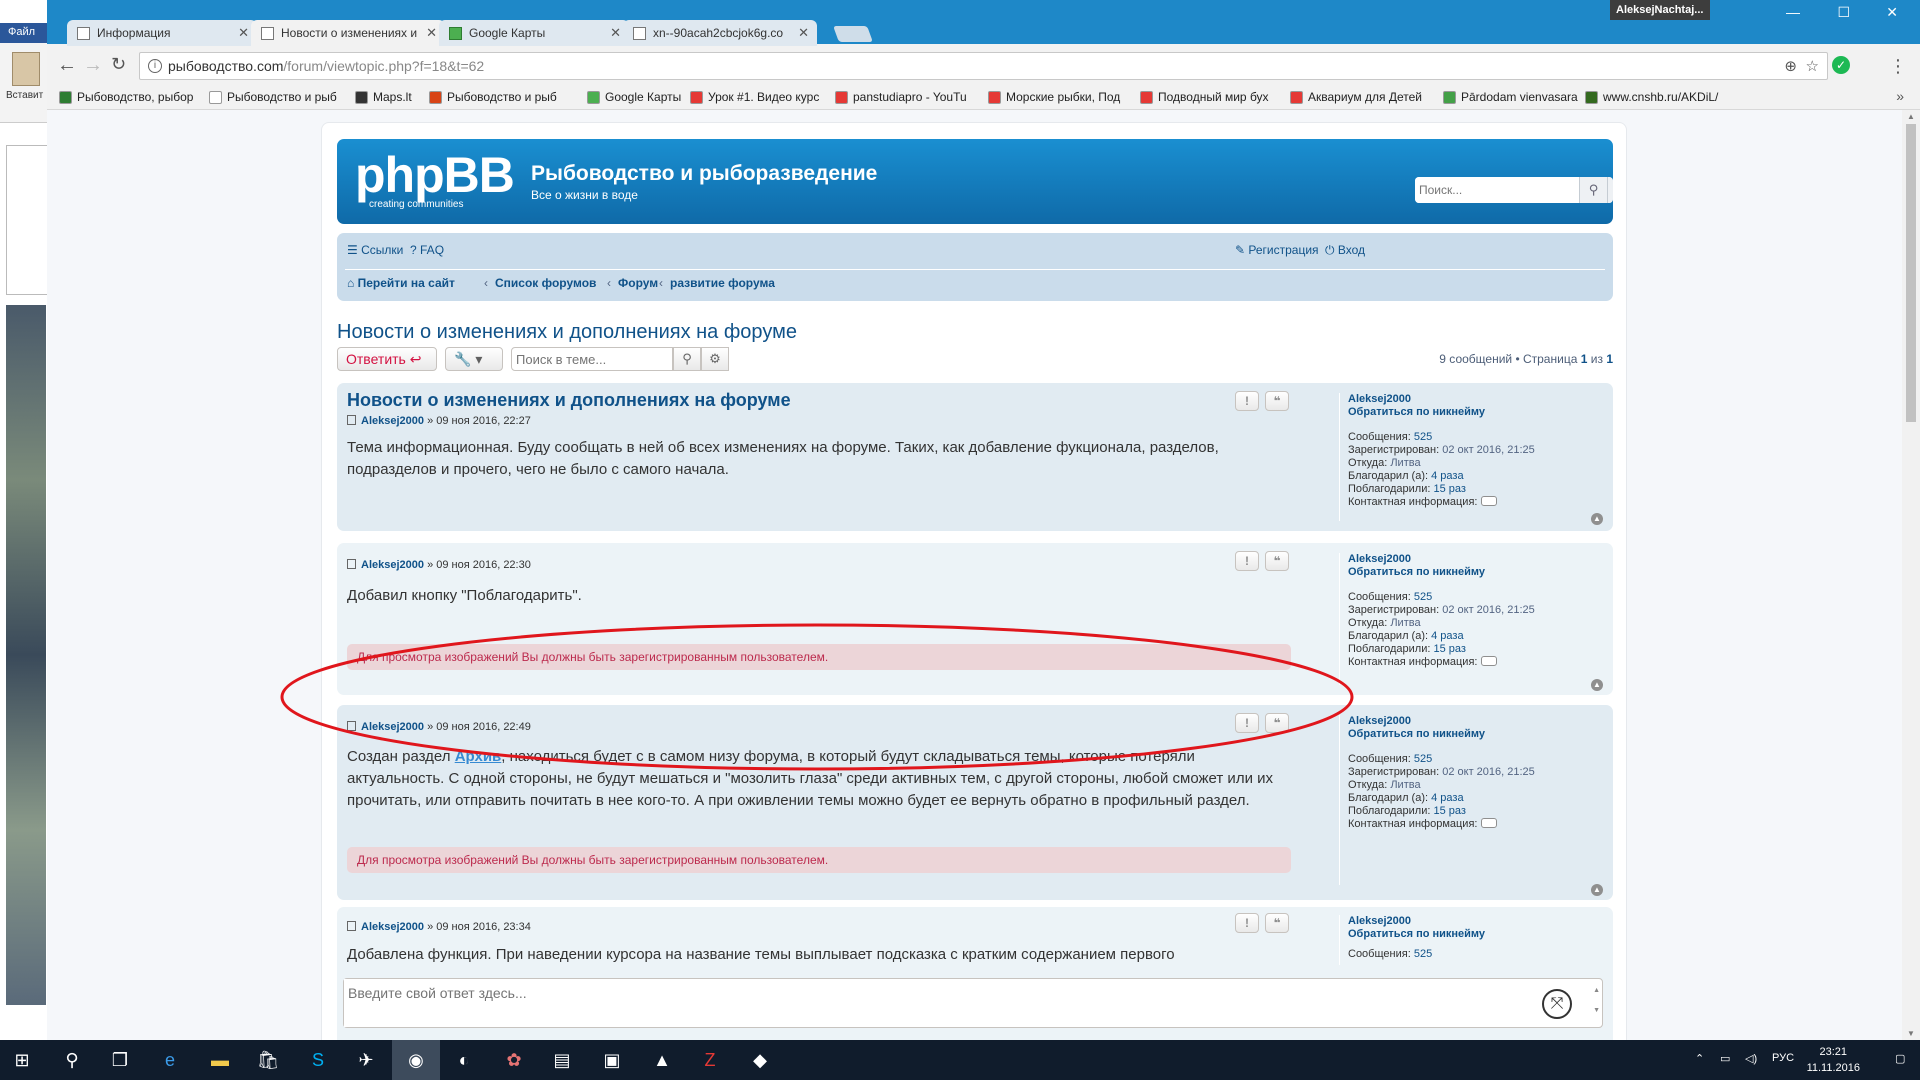 This screenshot has height=1080, width=1920. I want to click on crumb-forum: Форум, so click(638, 283).